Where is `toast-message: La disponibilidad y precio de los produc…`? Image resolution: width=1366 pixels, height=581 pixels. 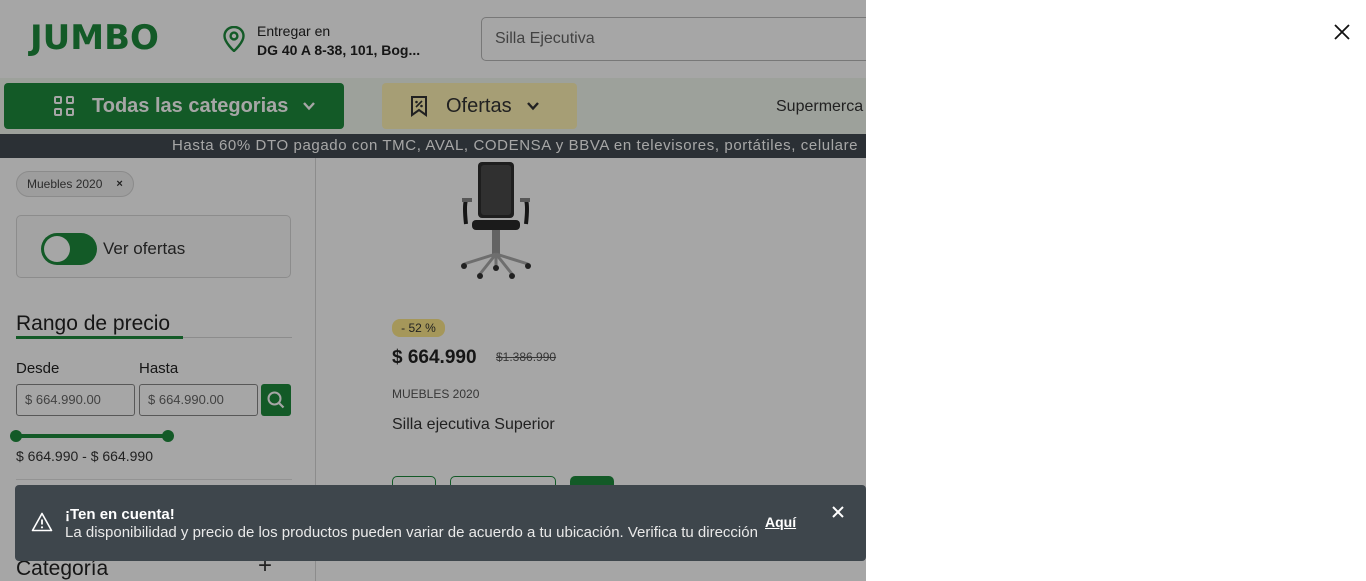 toast-message: La disponibilidad y precio de los produc… is located at coordinates (411, 532).